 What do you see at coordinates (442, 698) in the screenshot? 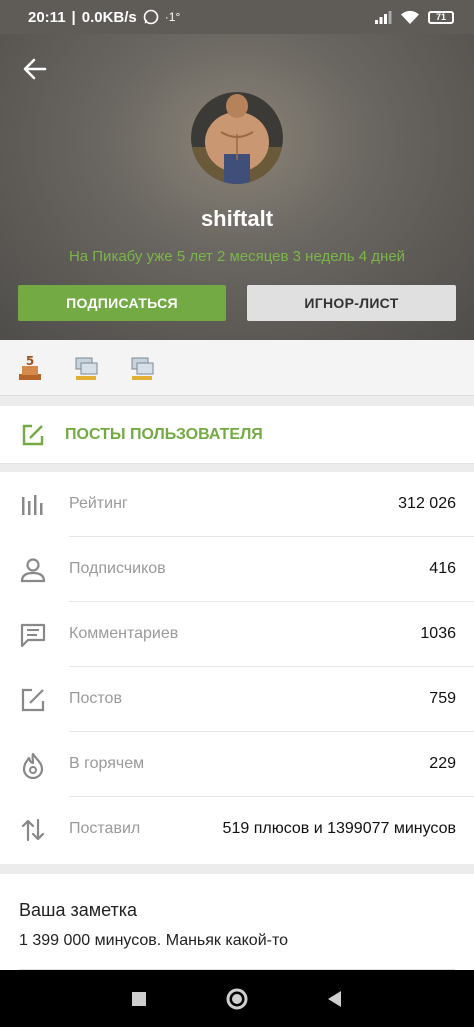
I see `stat-value: 759` at bounding box center [442, 698].